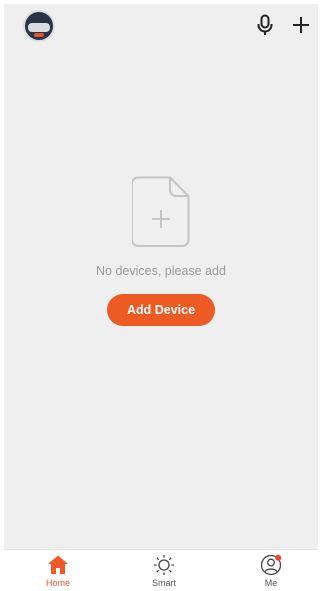 Image resolution: width=322 pixels, height=591 pixels. Describe the element at coordinates (163, 582) in the screenshot. I see `tab-smart-label: Smart` at that location.